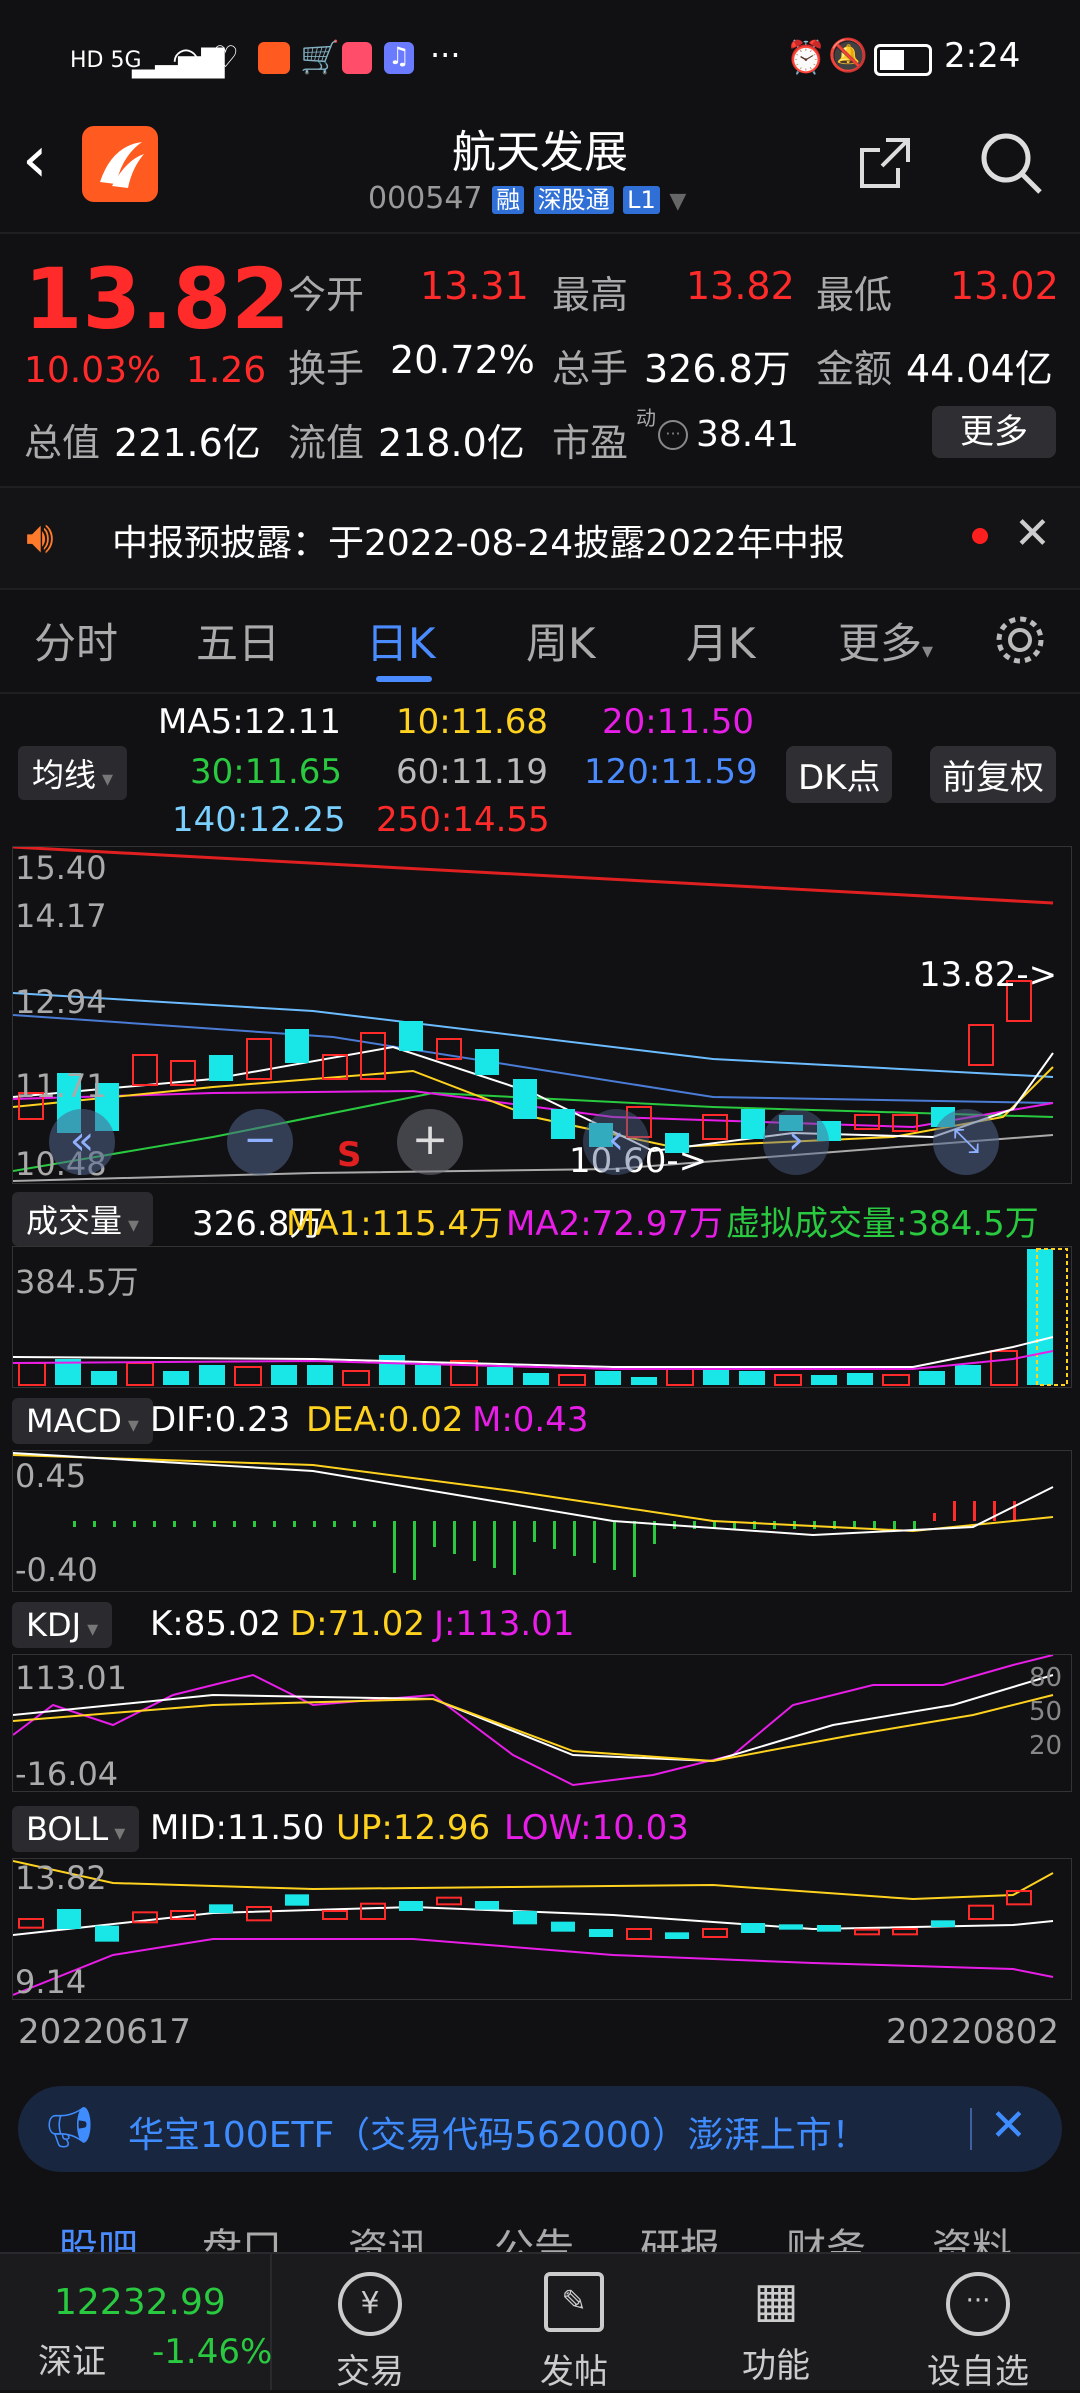  Describe the element at coordinates (220, 1420) in the screenshot. I see `macd-dif: DIF:0.23` at that location.